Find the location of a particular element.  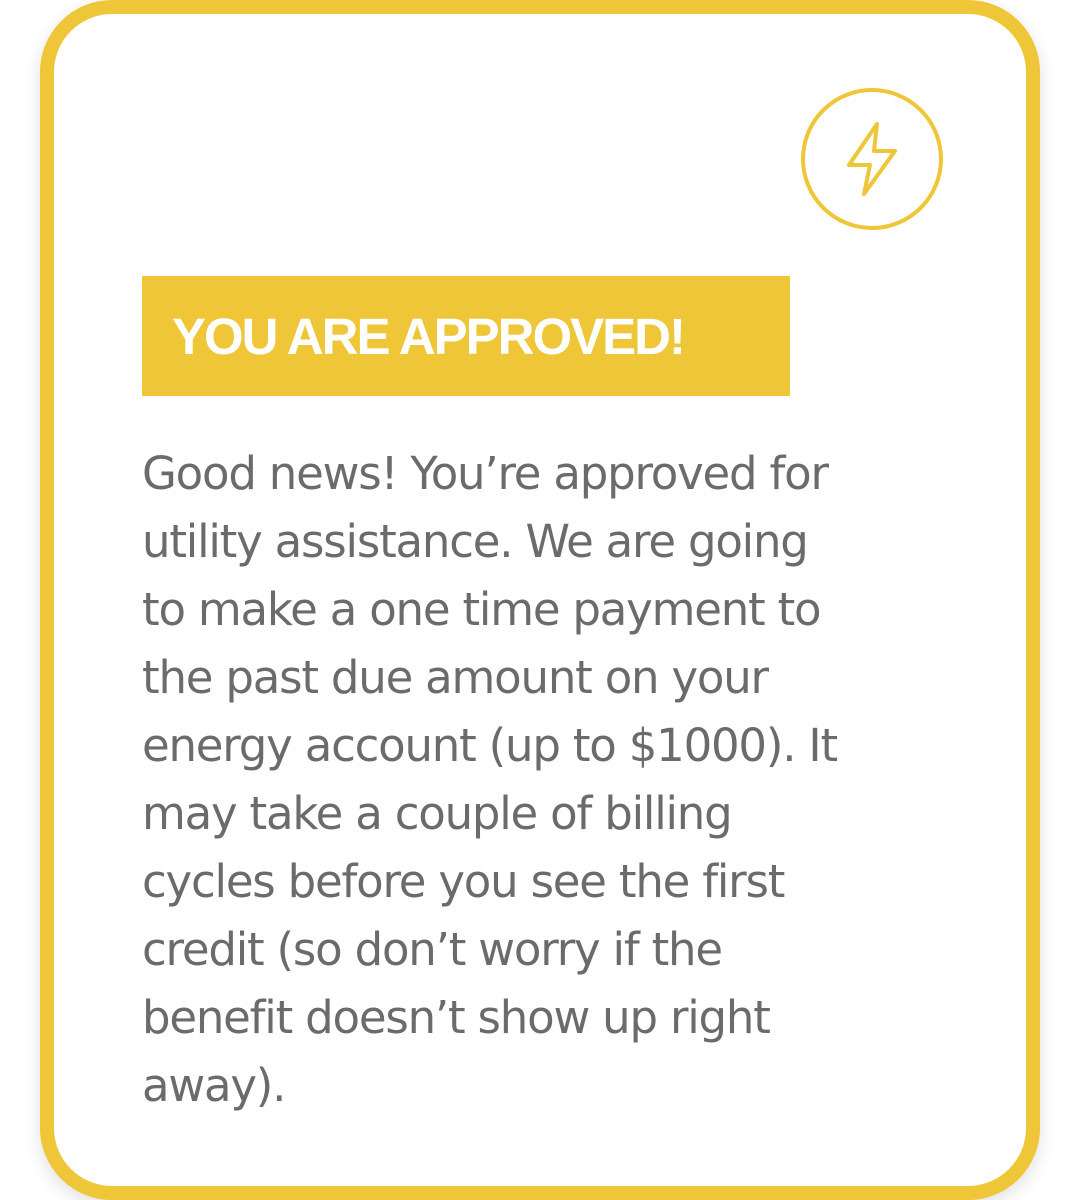

lightning-bolt-icon is located at coordinates (872, 159).